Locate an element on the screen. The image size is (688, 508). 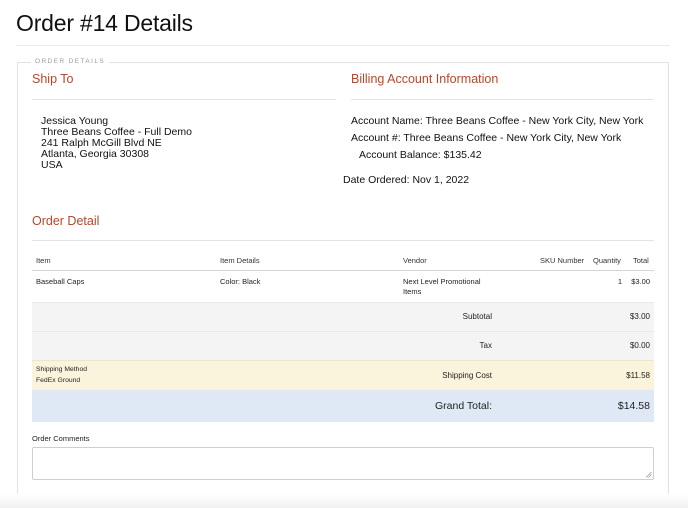
shipping-row is located at coordinates (343, 375).